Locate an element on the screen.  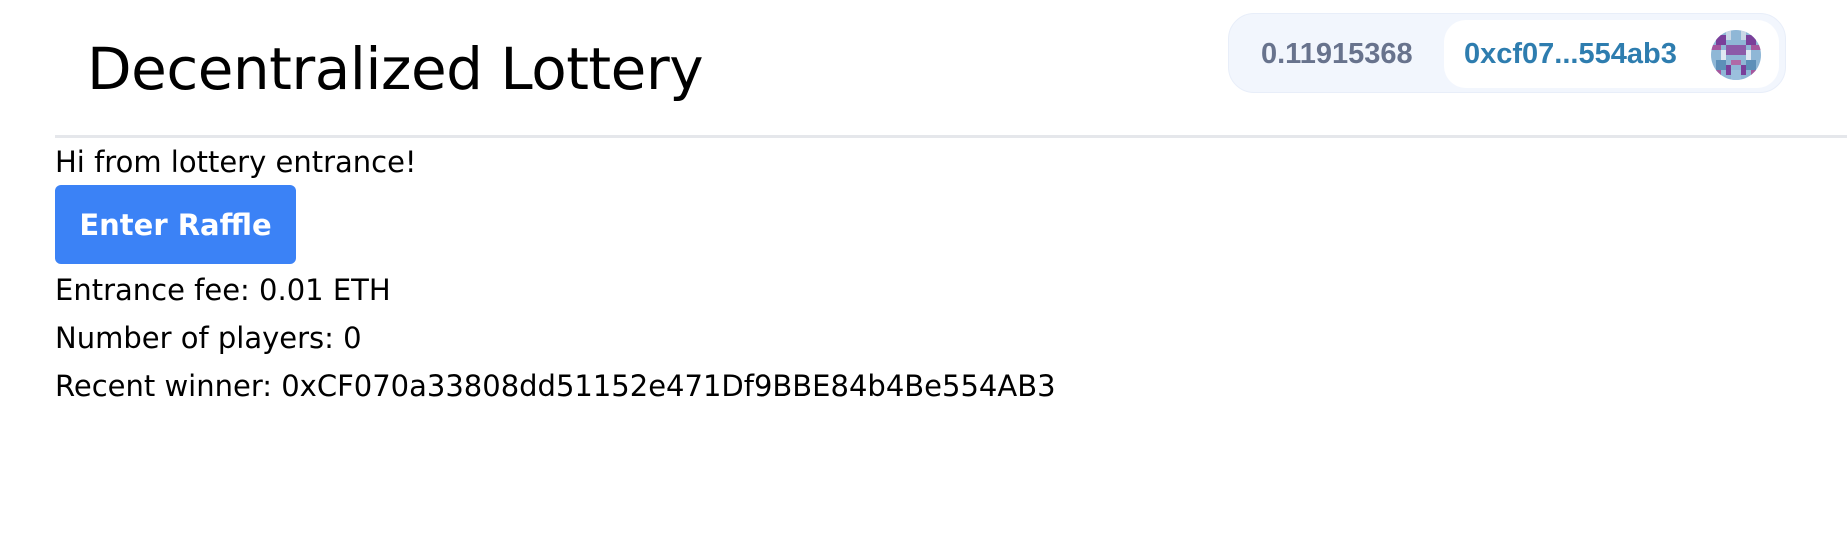
account-address: 0xcf07...554ab3 is located at coordinates (1570, 54).